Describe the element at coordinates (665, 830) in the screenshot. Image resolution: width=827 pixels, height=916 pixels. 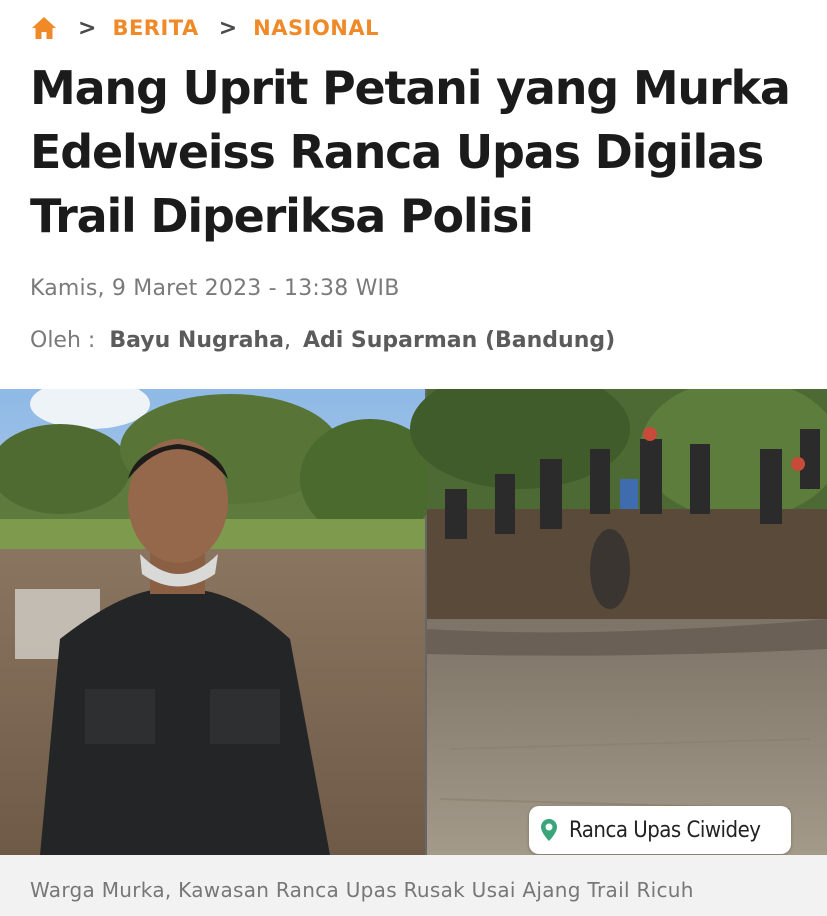
I see `location-label: Ranca Upas Ciwidey` at that location.